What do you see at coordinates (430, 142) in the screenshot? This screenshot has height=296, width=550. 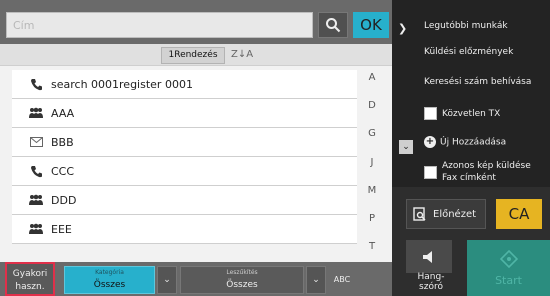 I see `plus-icon: +` at bounding box center [430, 142].